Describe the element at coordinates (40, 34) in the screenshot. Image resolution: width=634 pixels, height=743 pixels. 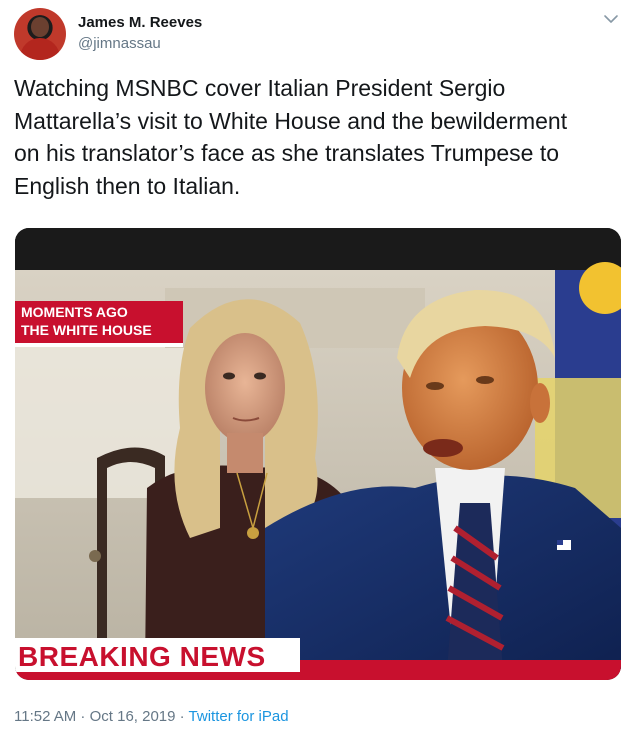
I see `avatar` at that location.